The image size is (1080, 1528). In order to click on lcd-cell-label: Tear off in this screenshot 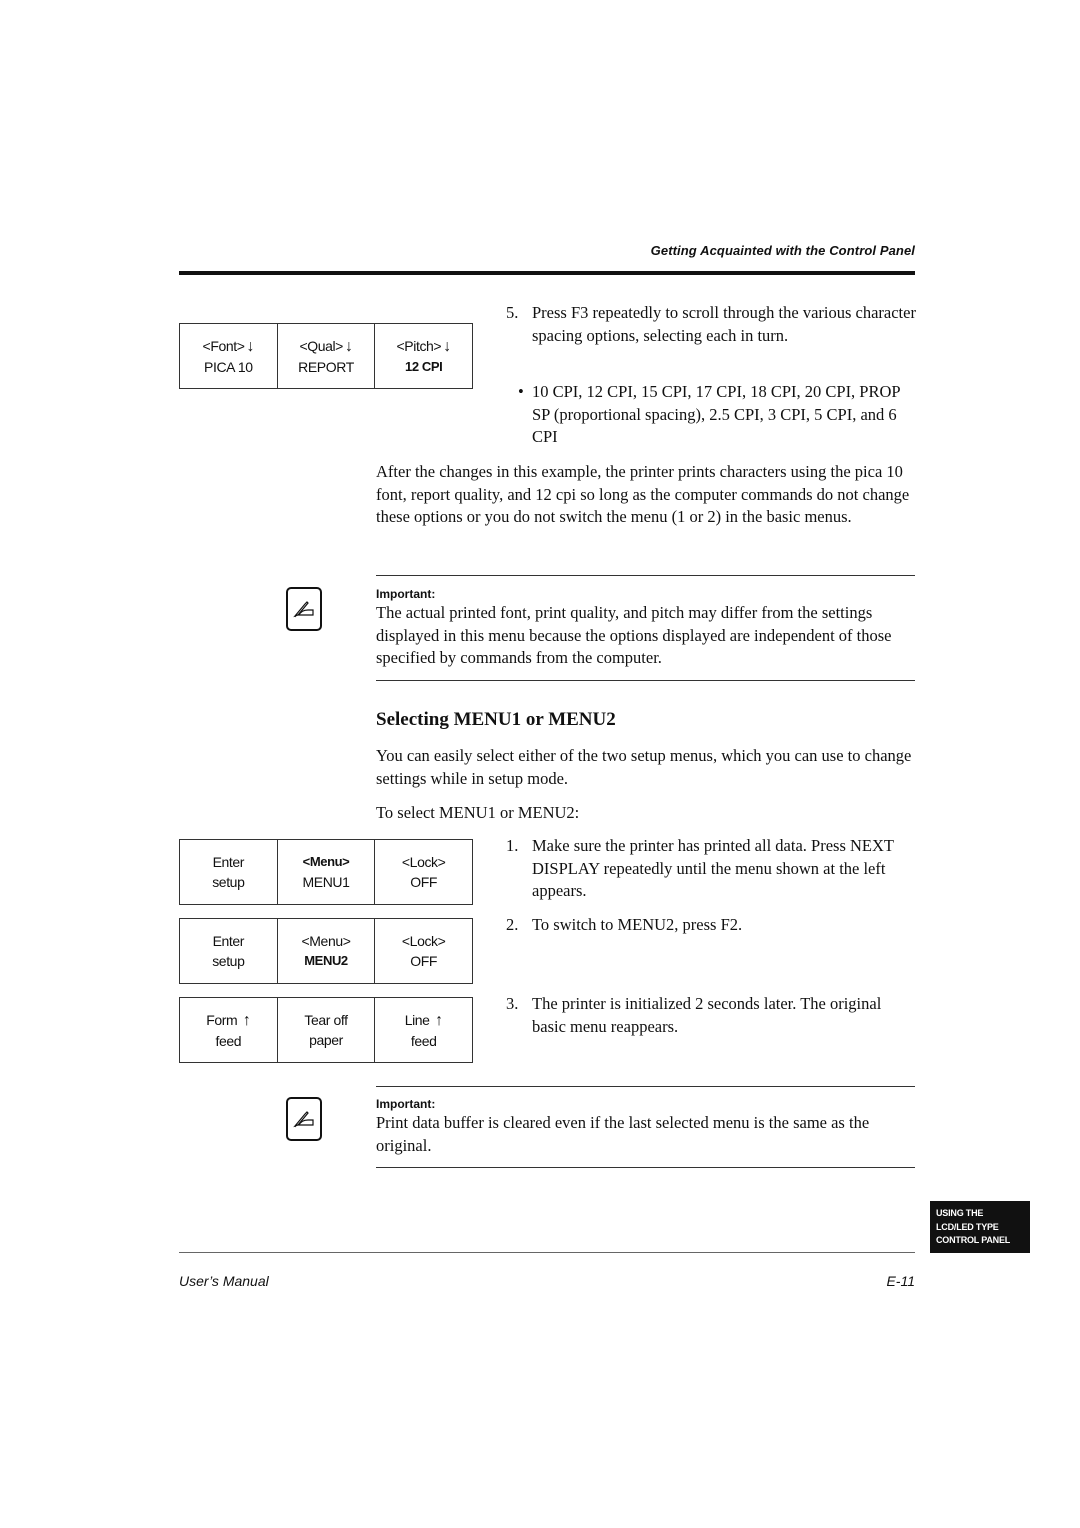, I will do `click(326, 1020)`.